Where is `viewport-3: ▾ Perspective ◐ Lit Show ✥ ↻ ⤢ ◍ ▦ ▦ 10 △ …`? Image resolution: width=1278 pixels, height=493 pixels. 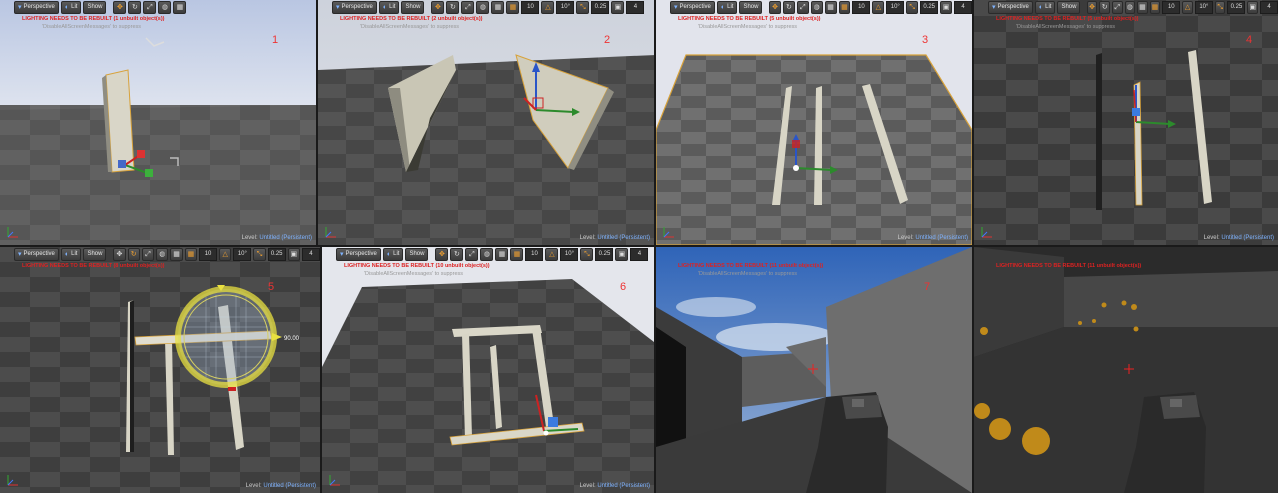
viewport-3: ▾ Perspective ◐ Lit Show ✥ ↻ ⤢ ◍ ▦ ▦ 10 △ … is located at coordinates (814, 122).